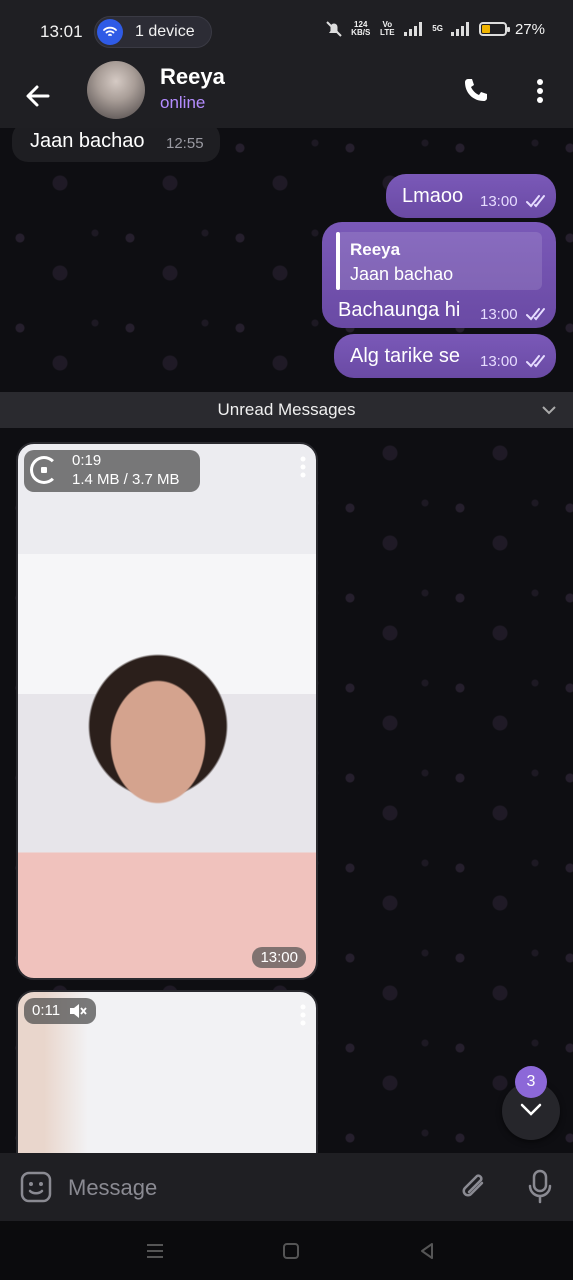 The width and height of the screenshot is (573, 1280). I want to click on message-text: Lmaoo, so click(433, 196).